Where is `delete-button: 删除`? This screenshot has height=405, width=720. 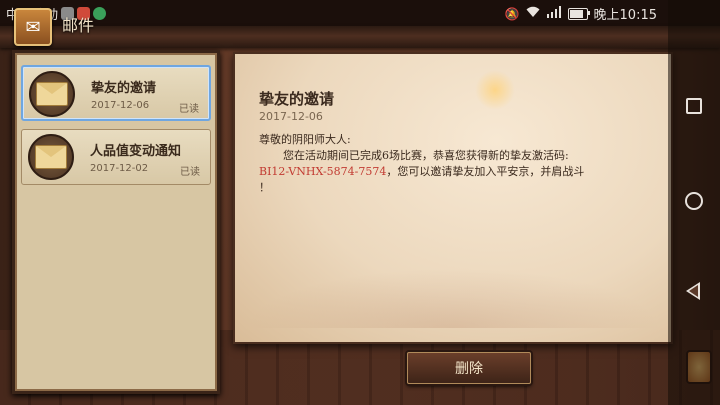 delete-button: 删除 is located at coordinates (469, 368).